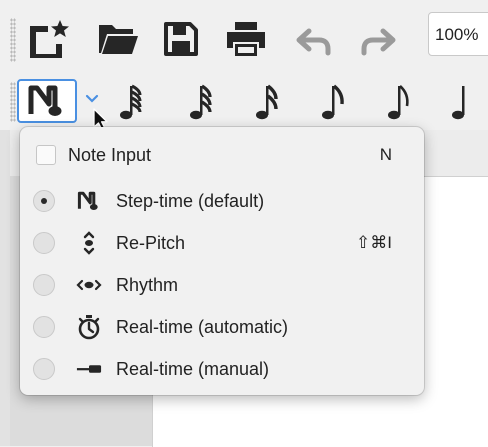 This screenshot has height=447, width=488. I want to click on open-button, so click(118, 39).